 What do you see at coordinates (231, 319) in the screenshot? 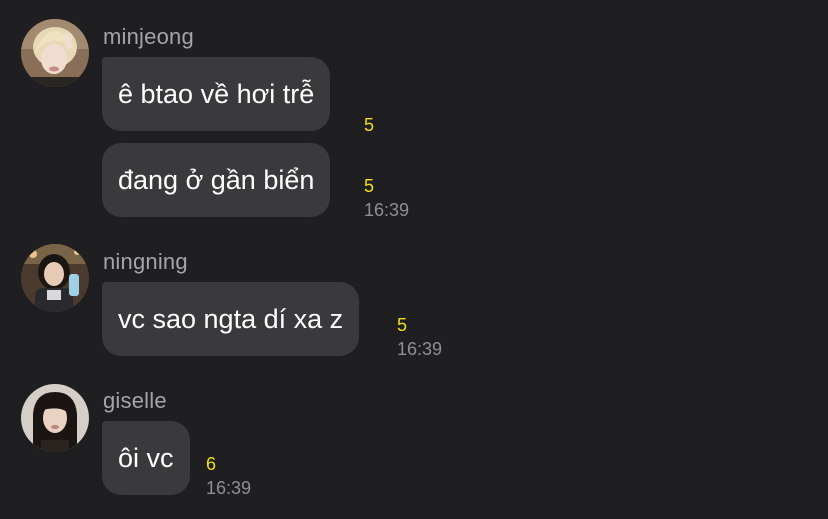
I see `message-bubble: vc sao ngta dí xa z` at bounding box center [231, 319].